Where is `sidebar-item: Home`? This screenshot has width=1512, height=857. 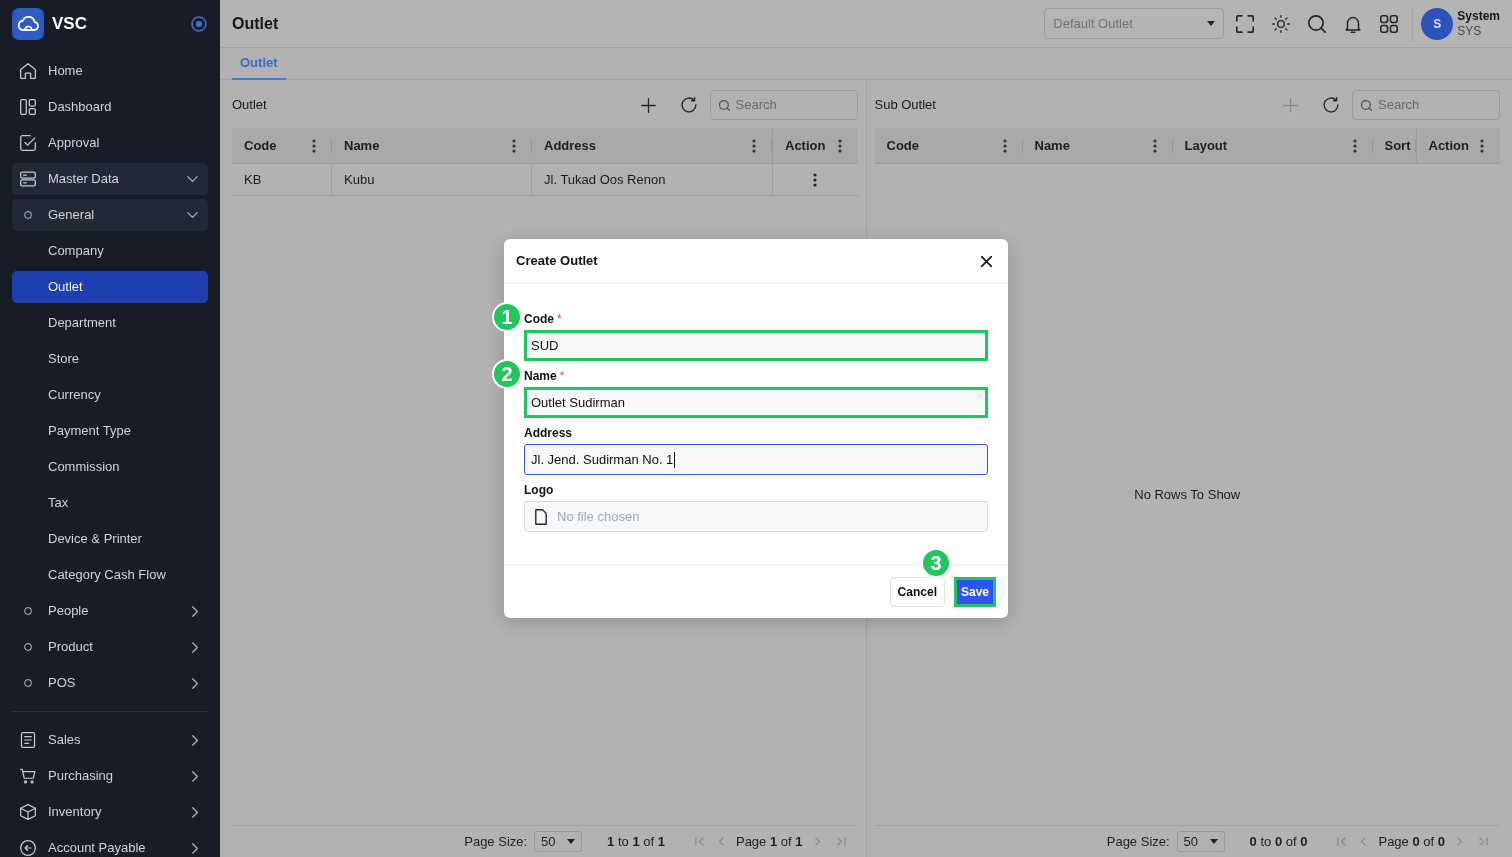 sidebar-item: Home is located at coordinates (110, 71).